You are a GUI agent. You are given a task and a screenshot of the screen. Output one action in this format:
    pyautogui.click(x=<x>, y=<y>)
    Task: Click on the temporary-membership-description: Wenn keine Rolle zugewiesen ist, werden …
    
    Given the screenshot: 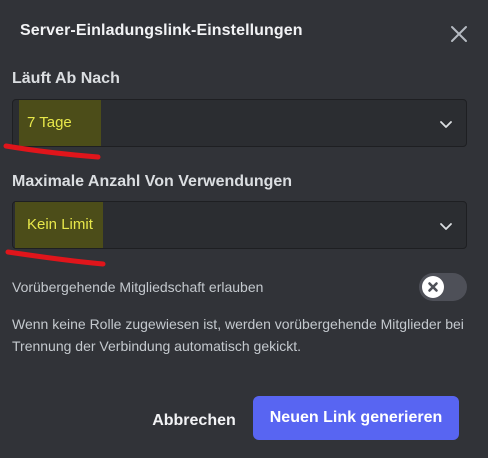 What is the action you would take?
    pyautogui.click(x=238, y=335)
    